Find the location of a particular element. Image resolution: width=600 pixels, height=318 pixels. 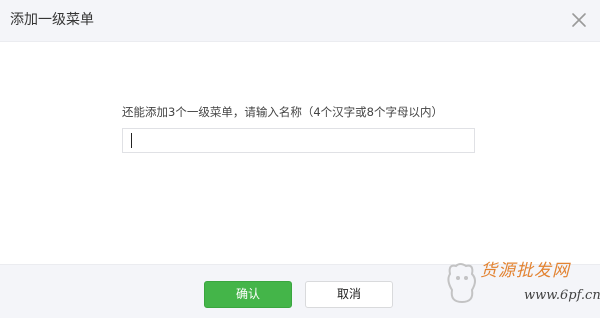

menu-name-input is located at coordinates (298, 140).